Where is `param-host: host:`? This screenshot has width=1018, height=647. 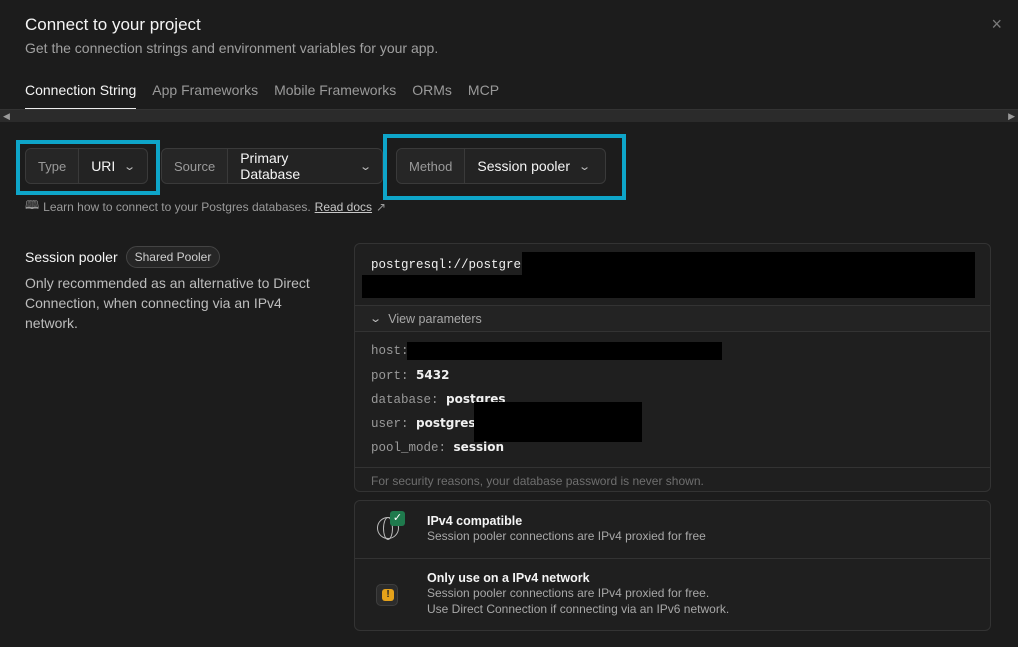 param-host: host: is located at coordinates (390, 351).